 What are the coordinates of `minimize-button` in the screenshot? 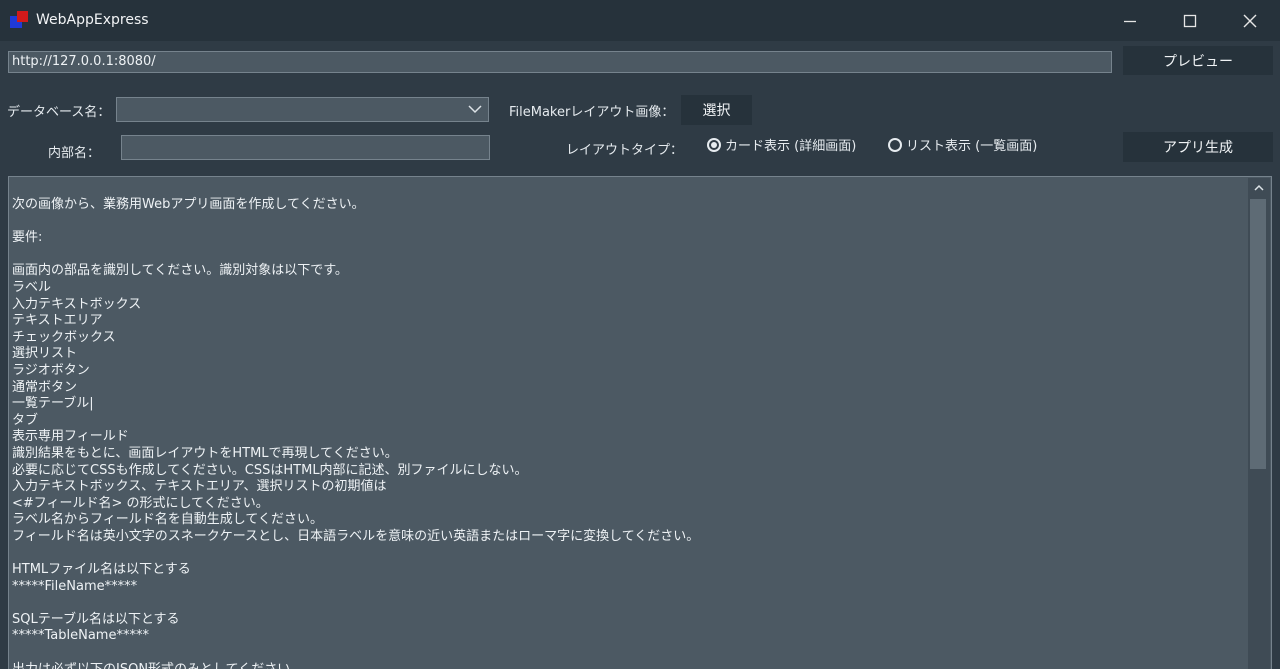 It's located at (1130, 20).